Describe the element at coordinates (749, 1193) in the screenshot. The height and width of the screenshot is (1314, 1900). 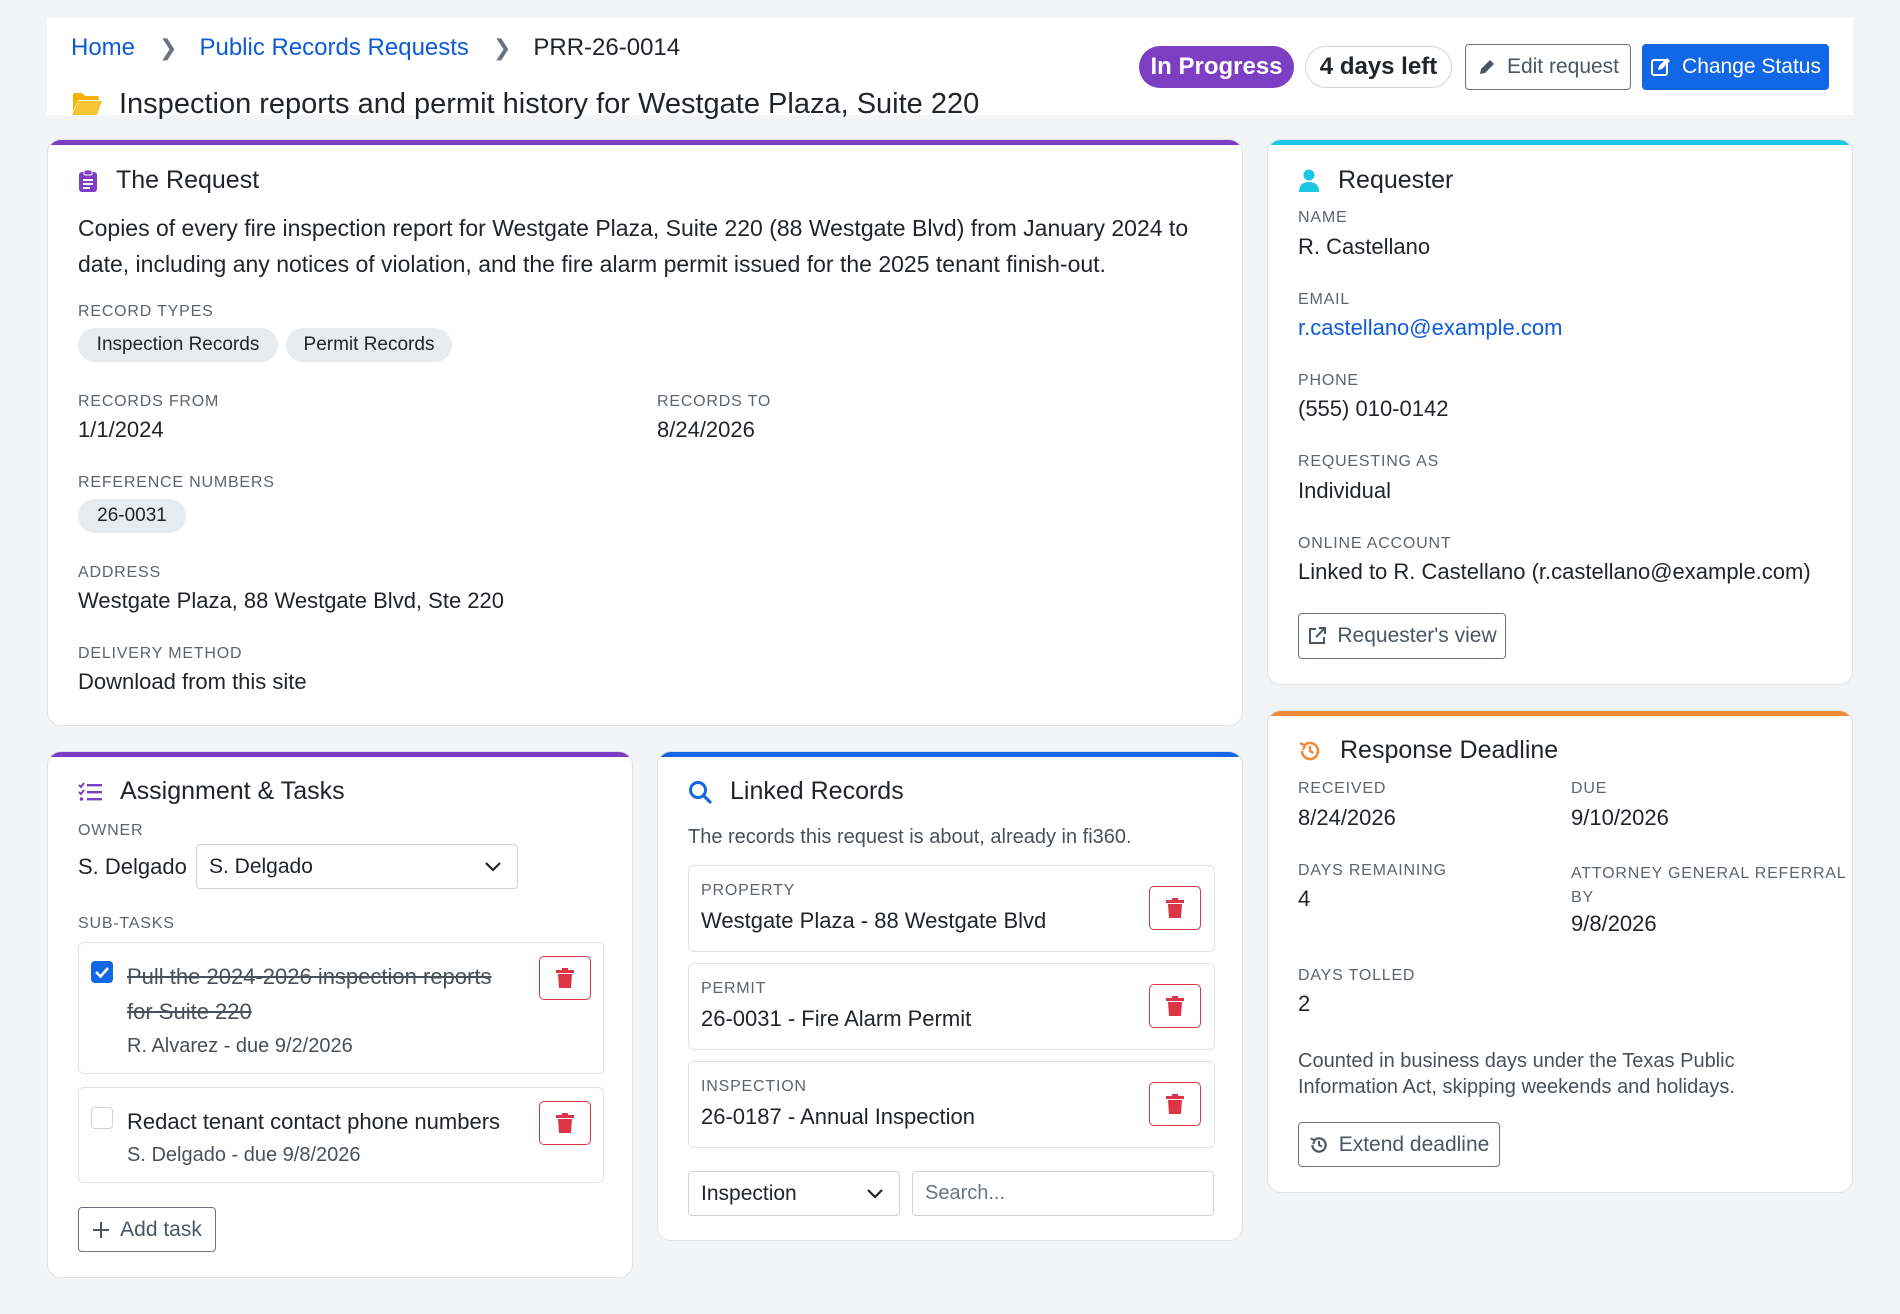
I see `record-type-select-value: Inspection` at that location.